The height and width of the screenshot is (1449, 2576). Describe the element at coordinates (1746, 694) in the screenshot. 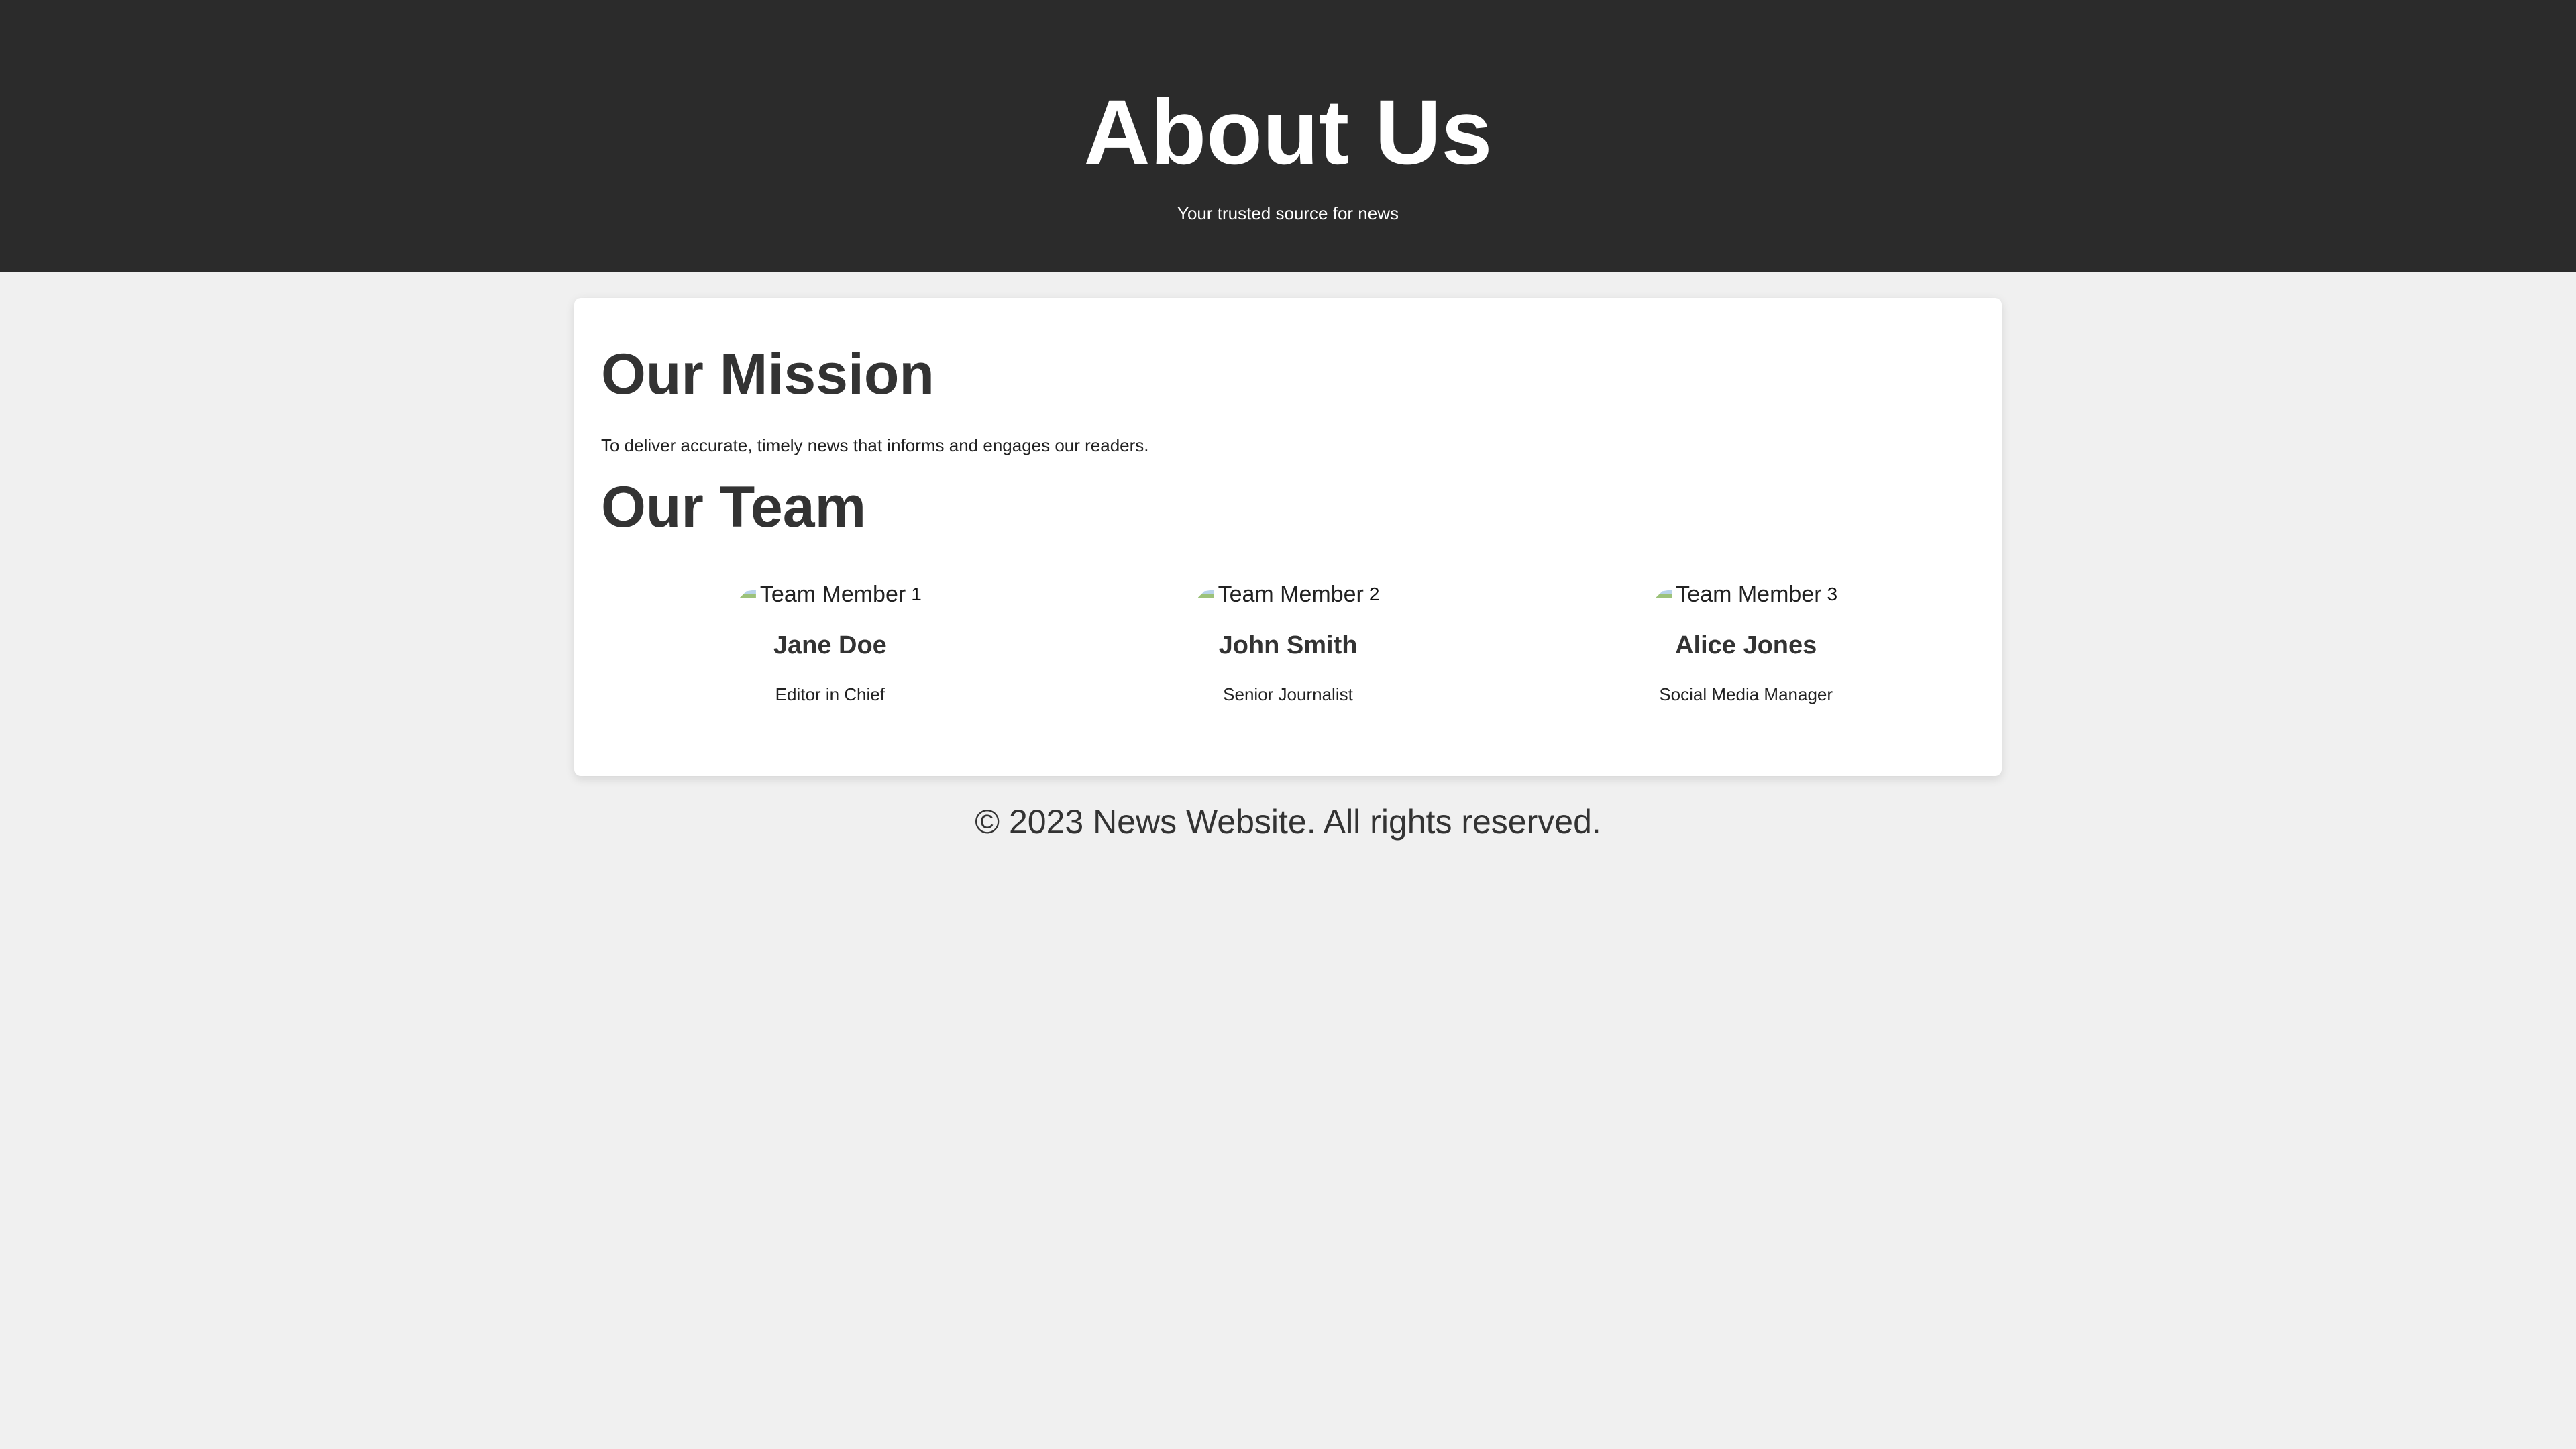

I see `team-member-role: Social Media Manager` at that location.